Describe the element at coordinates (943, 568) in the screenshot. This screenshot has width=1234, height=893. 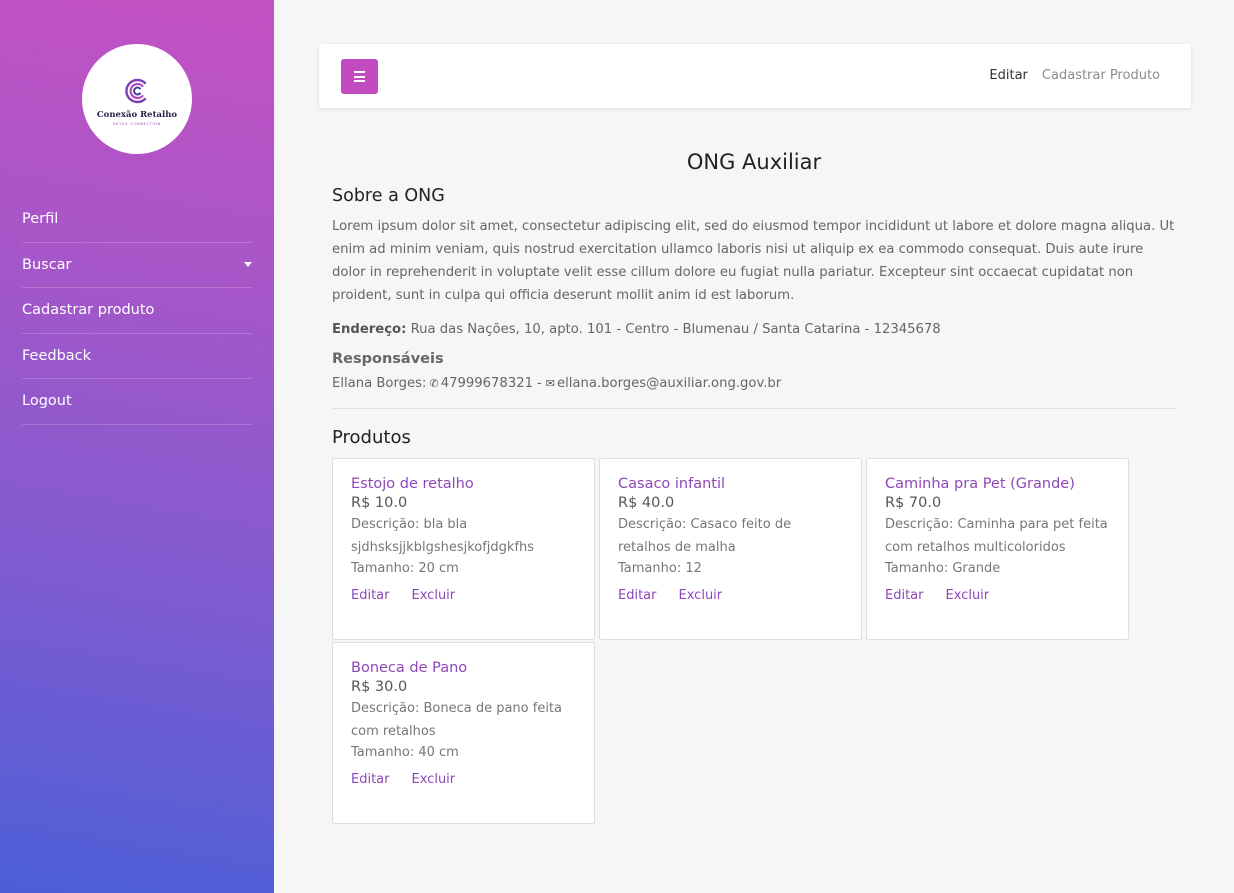
I see `product-size: Tamanho: Grande` at that location.